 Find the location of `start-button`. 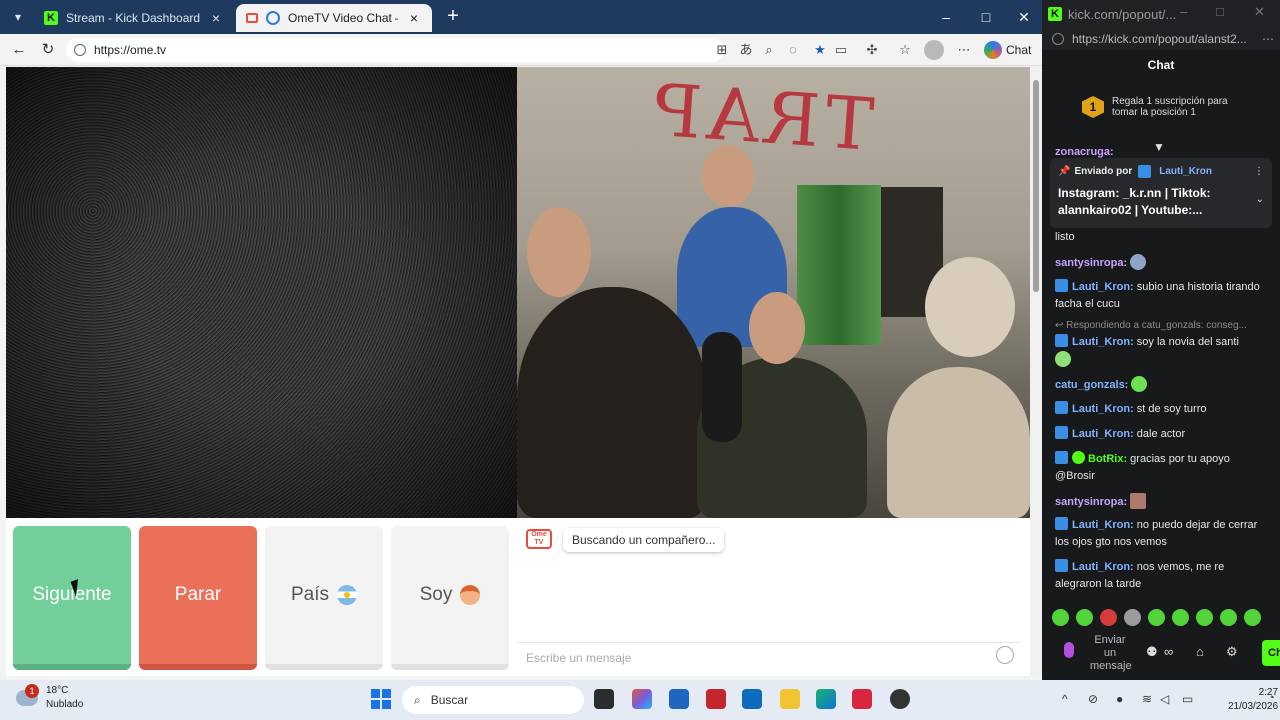

start-button is located at coordinates (381, 699).